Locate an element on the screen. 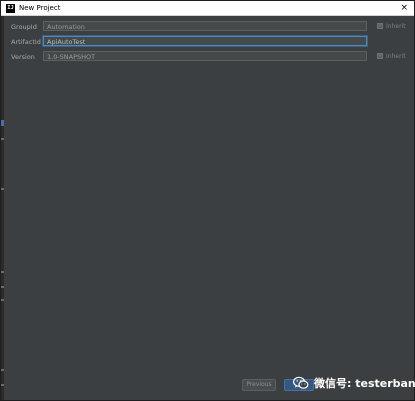 This screenshot has width=415, height=401. artifactid-row: ArtifactId ApiAutoTest is located at coordinates (207, 42).